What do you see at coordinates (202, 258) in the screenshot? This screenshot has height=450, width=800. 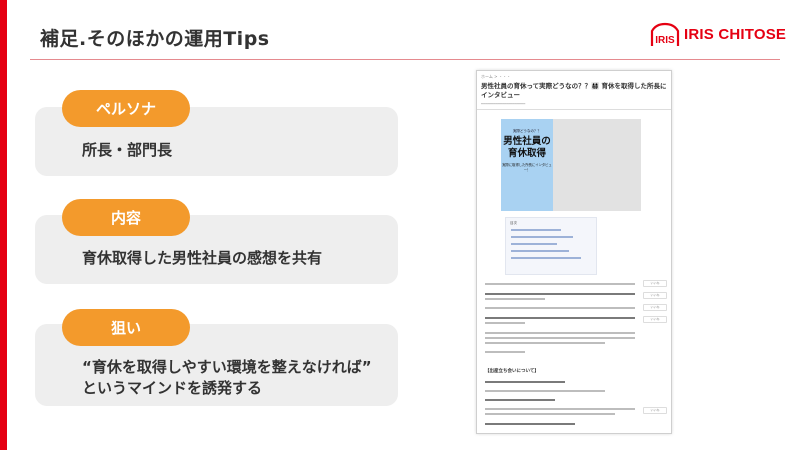 I see `content-text: 育休取得した男性社員の感想を共有` at bounding box center [202, 258].